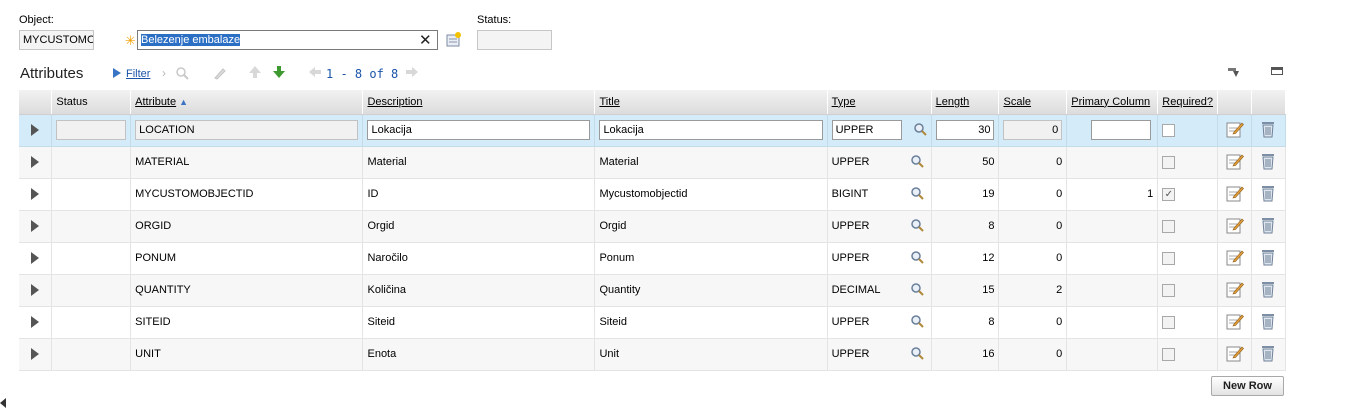 The image size is (1366, 418). What do you see at coordinates (1169, 194) in the screenshot?
I see `required-checkbox: ✓` at bounding box center [1169, 194].